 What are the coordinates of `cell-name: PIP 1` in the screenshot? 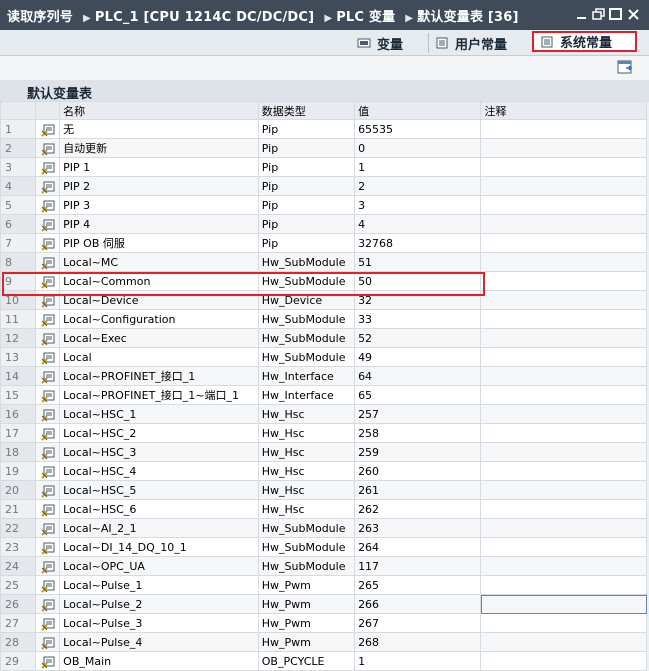 It's located at (159, 167).